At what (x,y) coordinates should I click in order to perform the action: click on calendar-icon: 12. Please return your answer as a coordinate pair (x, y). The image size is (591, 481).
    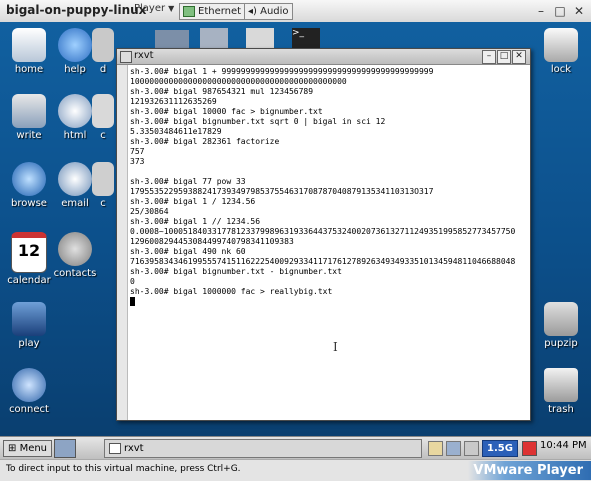
    Looking at the image, I should click on (29, 252).